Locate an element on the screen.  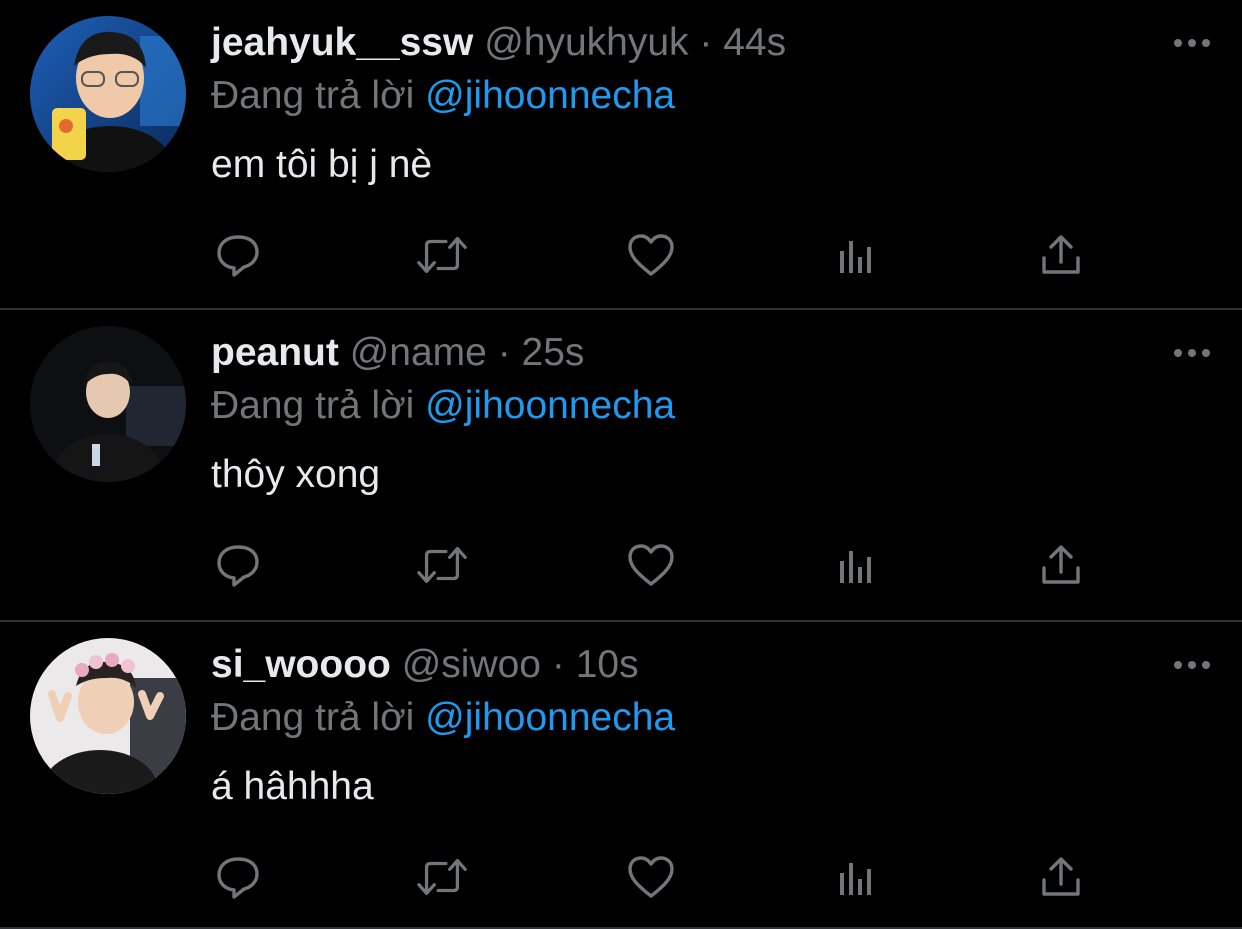
tweet-text: em tôi bị j nè is located at coordinates (322, 164).